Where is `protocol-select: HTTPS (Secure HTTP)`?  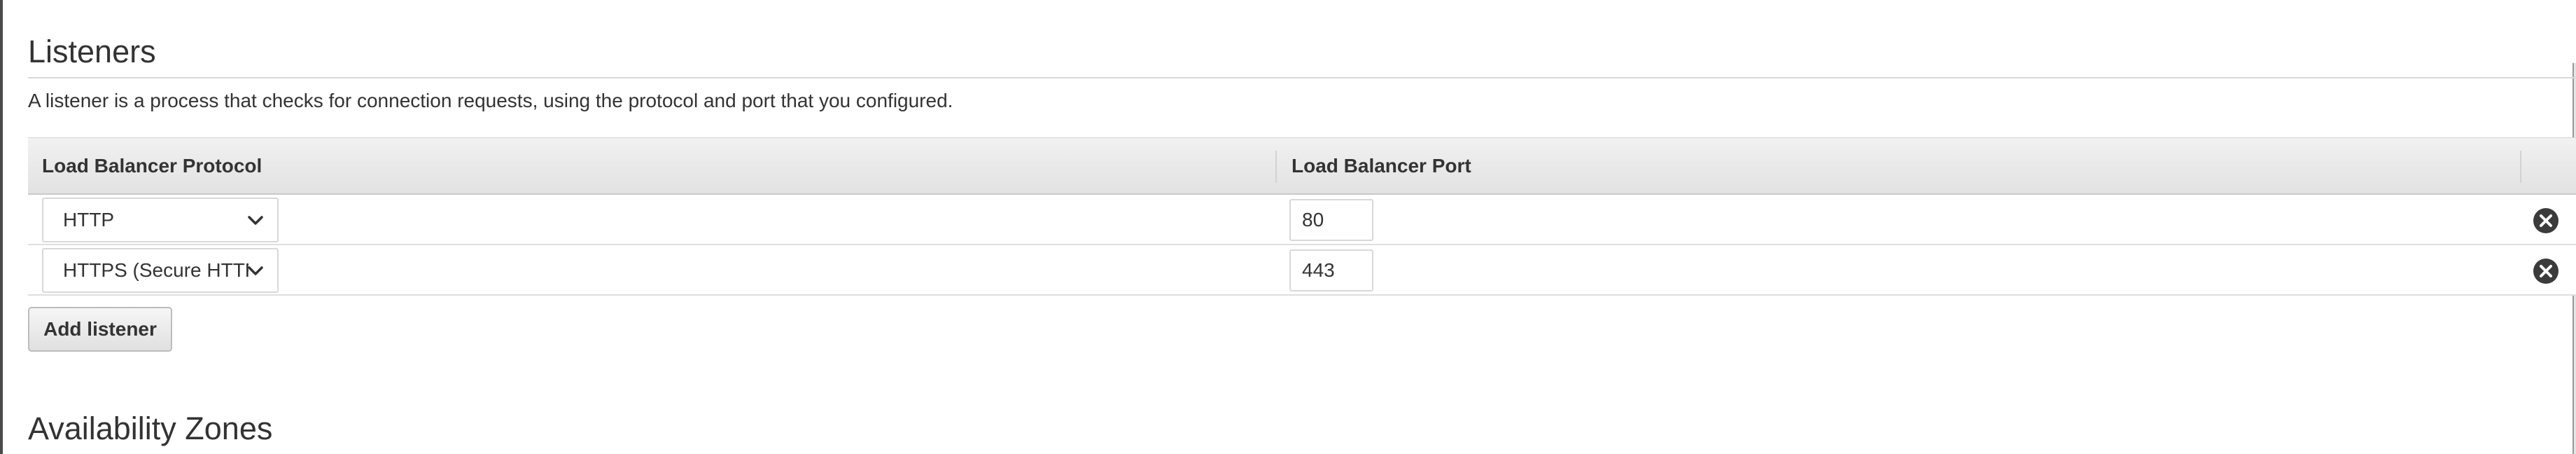 protocol-select: HTTPS (Secure HTTP) is located at coordinates (160, 270).